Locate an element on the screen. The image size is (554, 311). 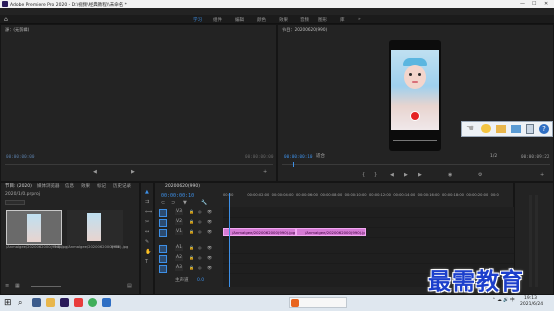
track-label-a2: A2 is located at coordinates (179, 258).